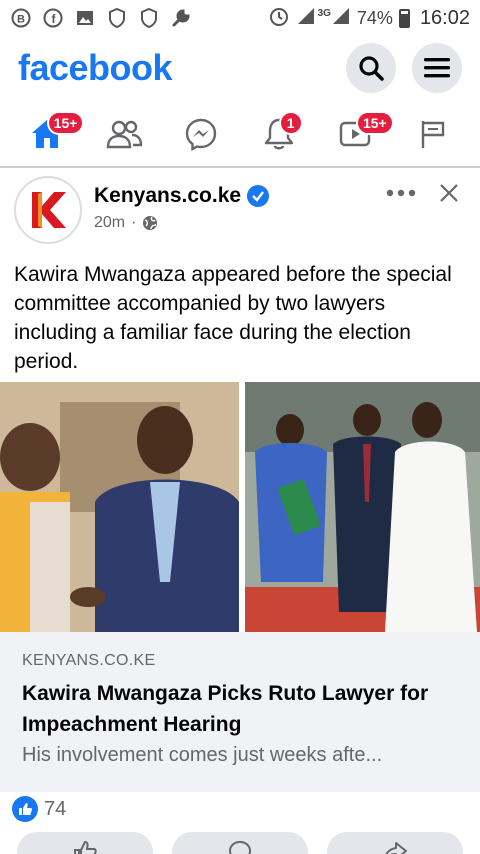 Image resolution: width=480 pixels, height=854 pixels. I want to click on tab-friends, so click(124, 134).